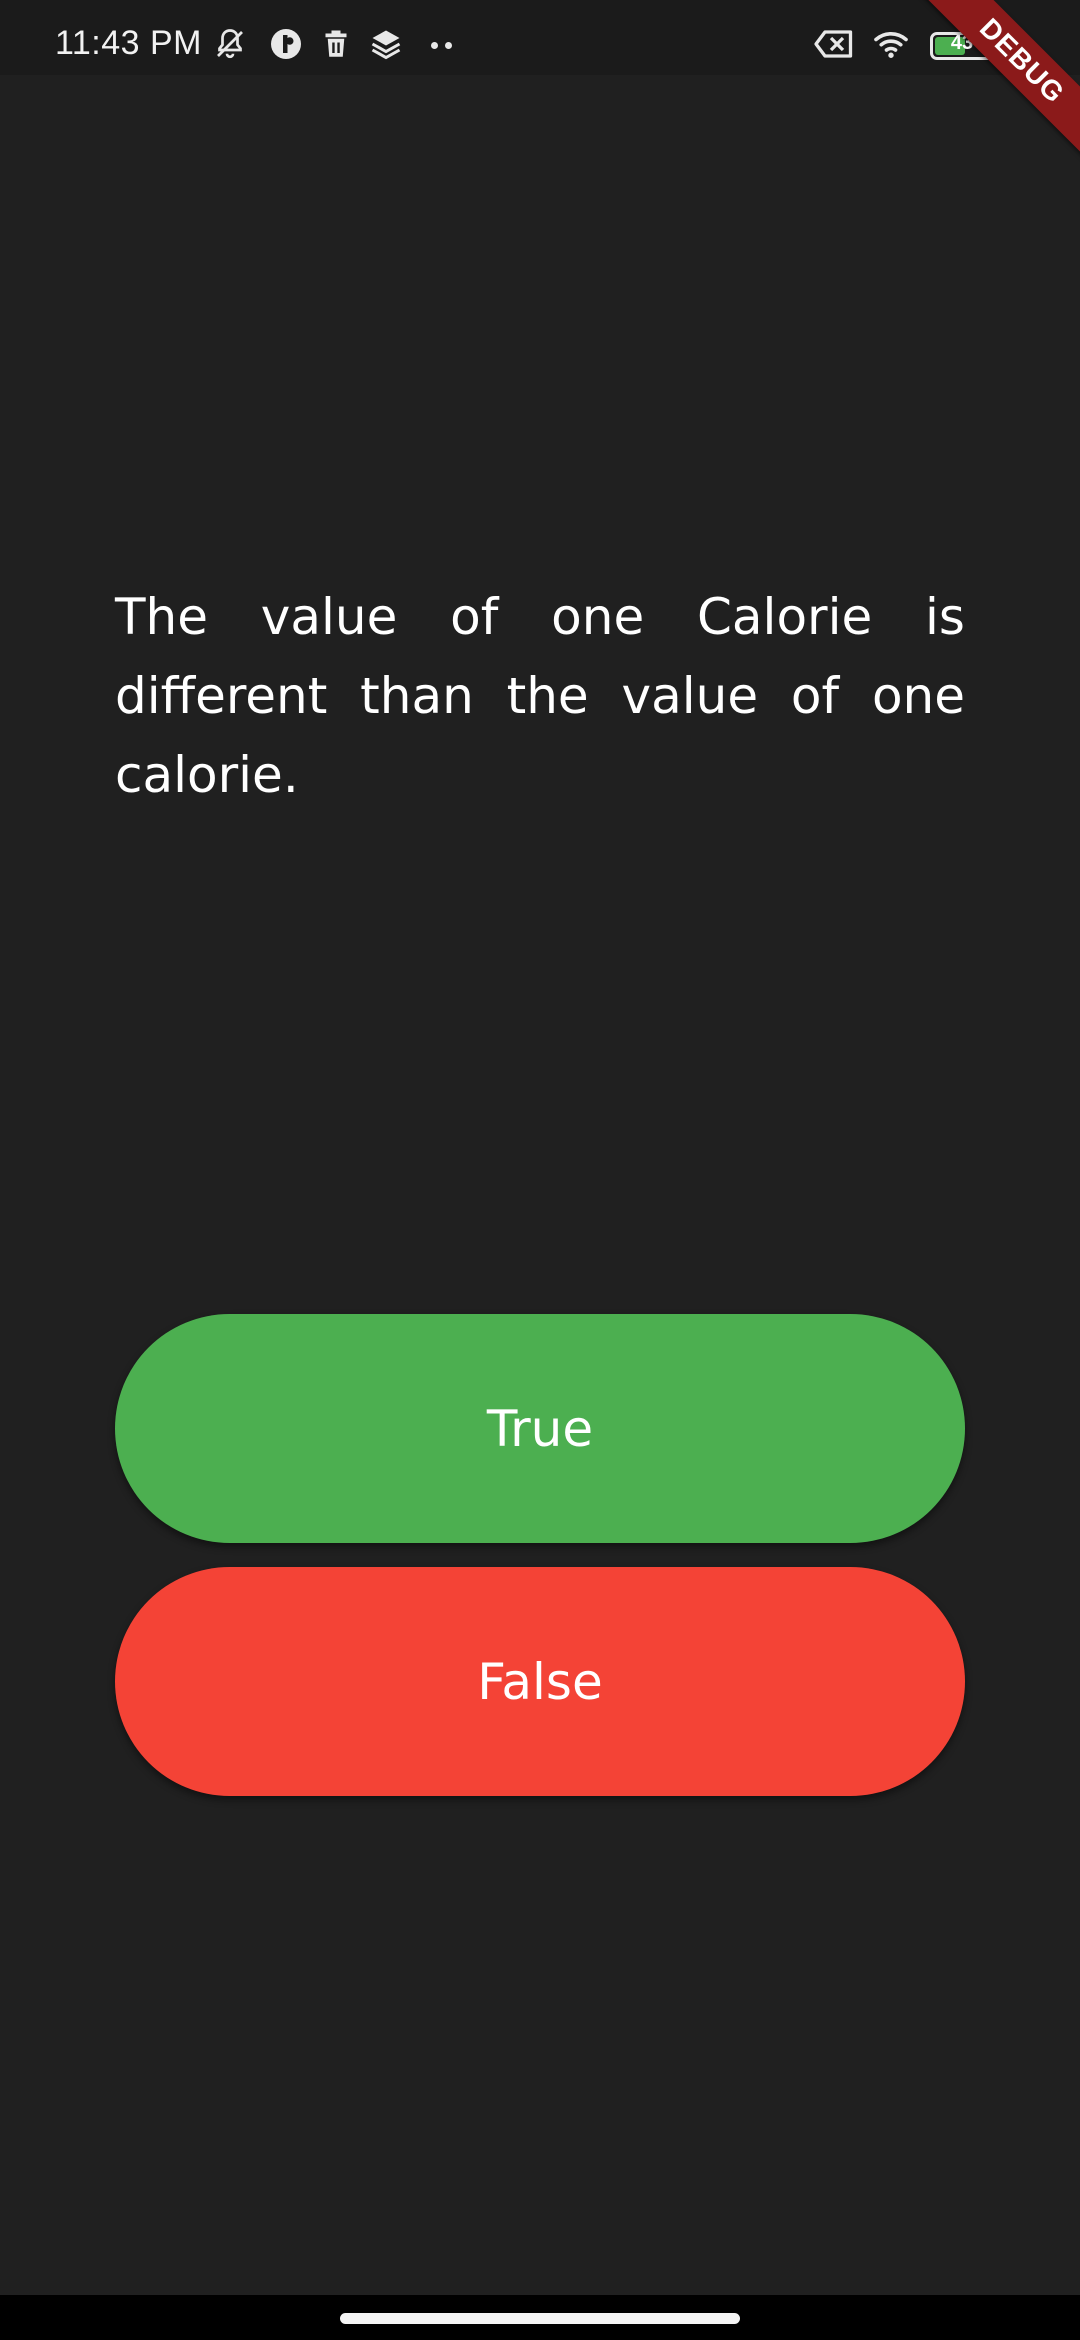 This screenshot has width=1080, height=2340. Describe the element at coordinates (962, 43) in the screenshot. I see `battery-level: 43` at that location.